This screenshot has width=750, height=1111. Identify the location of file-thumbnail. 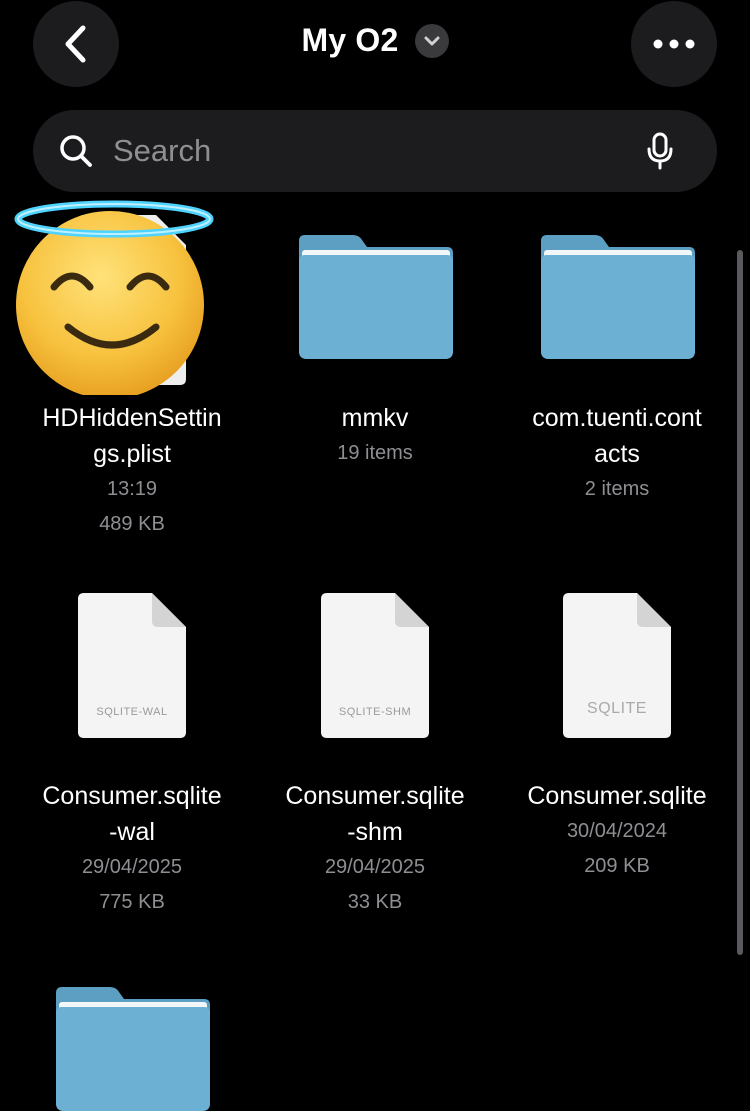
(130, 300).